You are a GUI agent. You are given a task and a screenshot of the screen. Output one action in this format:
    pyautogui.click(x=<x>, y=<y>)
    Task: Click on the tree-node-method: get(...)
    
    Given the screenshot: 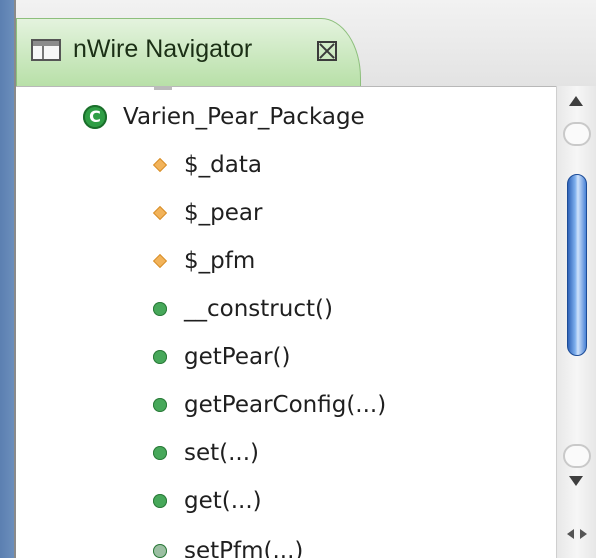 What is the action you would take?
    pyautogui.click(x=286, y=501)
    